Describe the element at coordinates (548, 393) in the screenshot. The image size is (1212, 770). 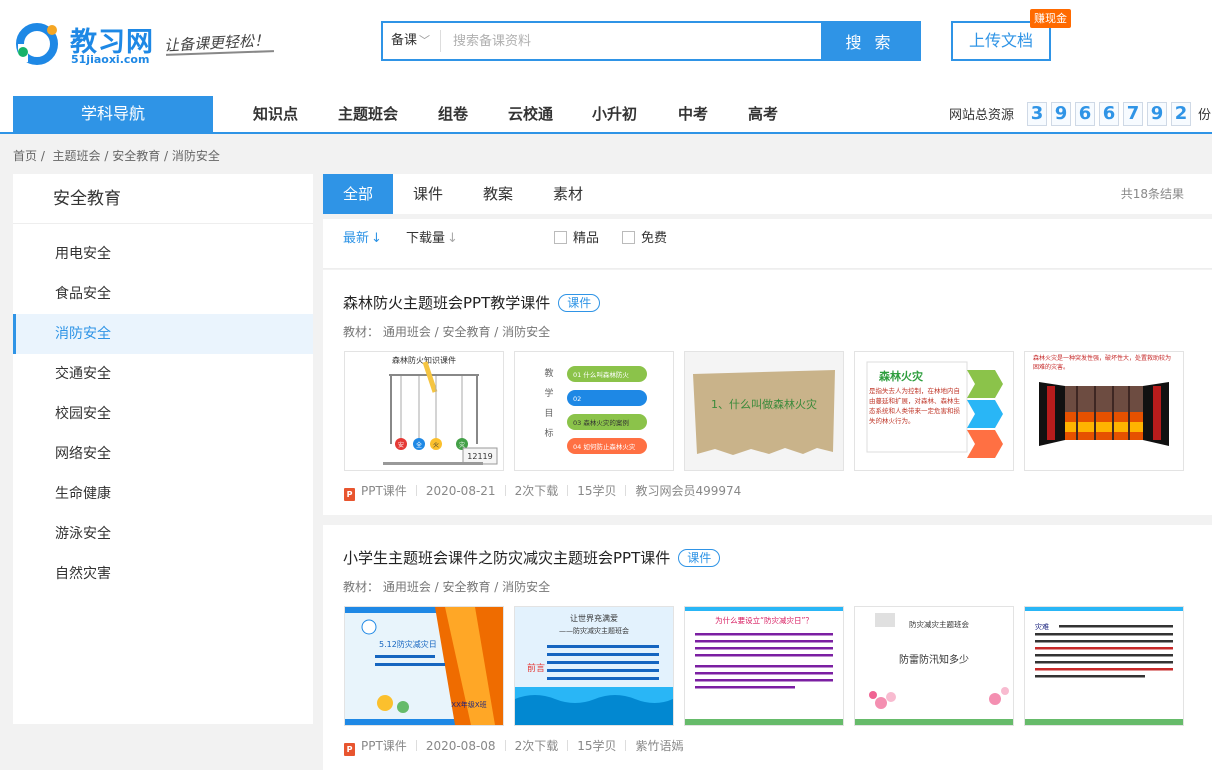
I see `svg-text: 学` at that location.